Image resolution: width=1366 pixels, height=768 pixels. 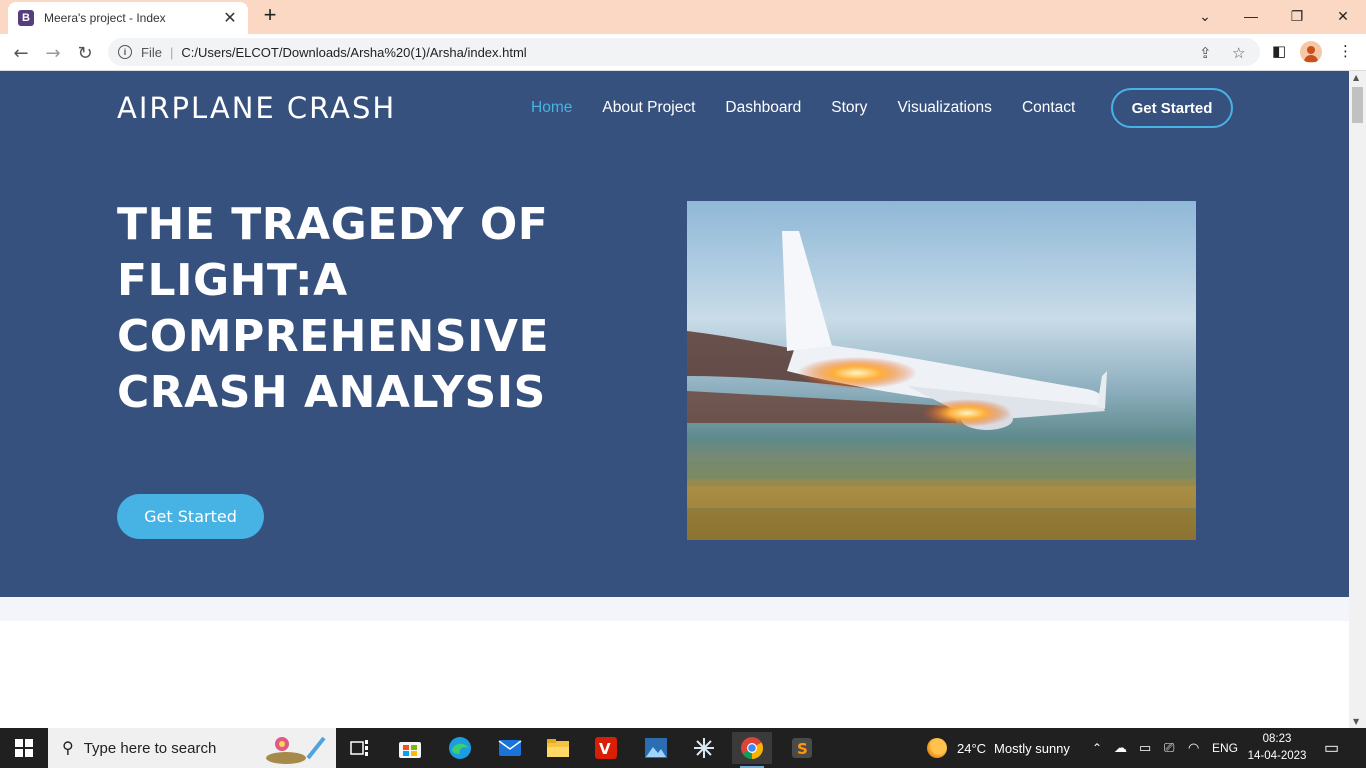 What do you see at coordinates (656, 748) in the screenshot?
I see `photos-icon` at bounding box center [656, 748].